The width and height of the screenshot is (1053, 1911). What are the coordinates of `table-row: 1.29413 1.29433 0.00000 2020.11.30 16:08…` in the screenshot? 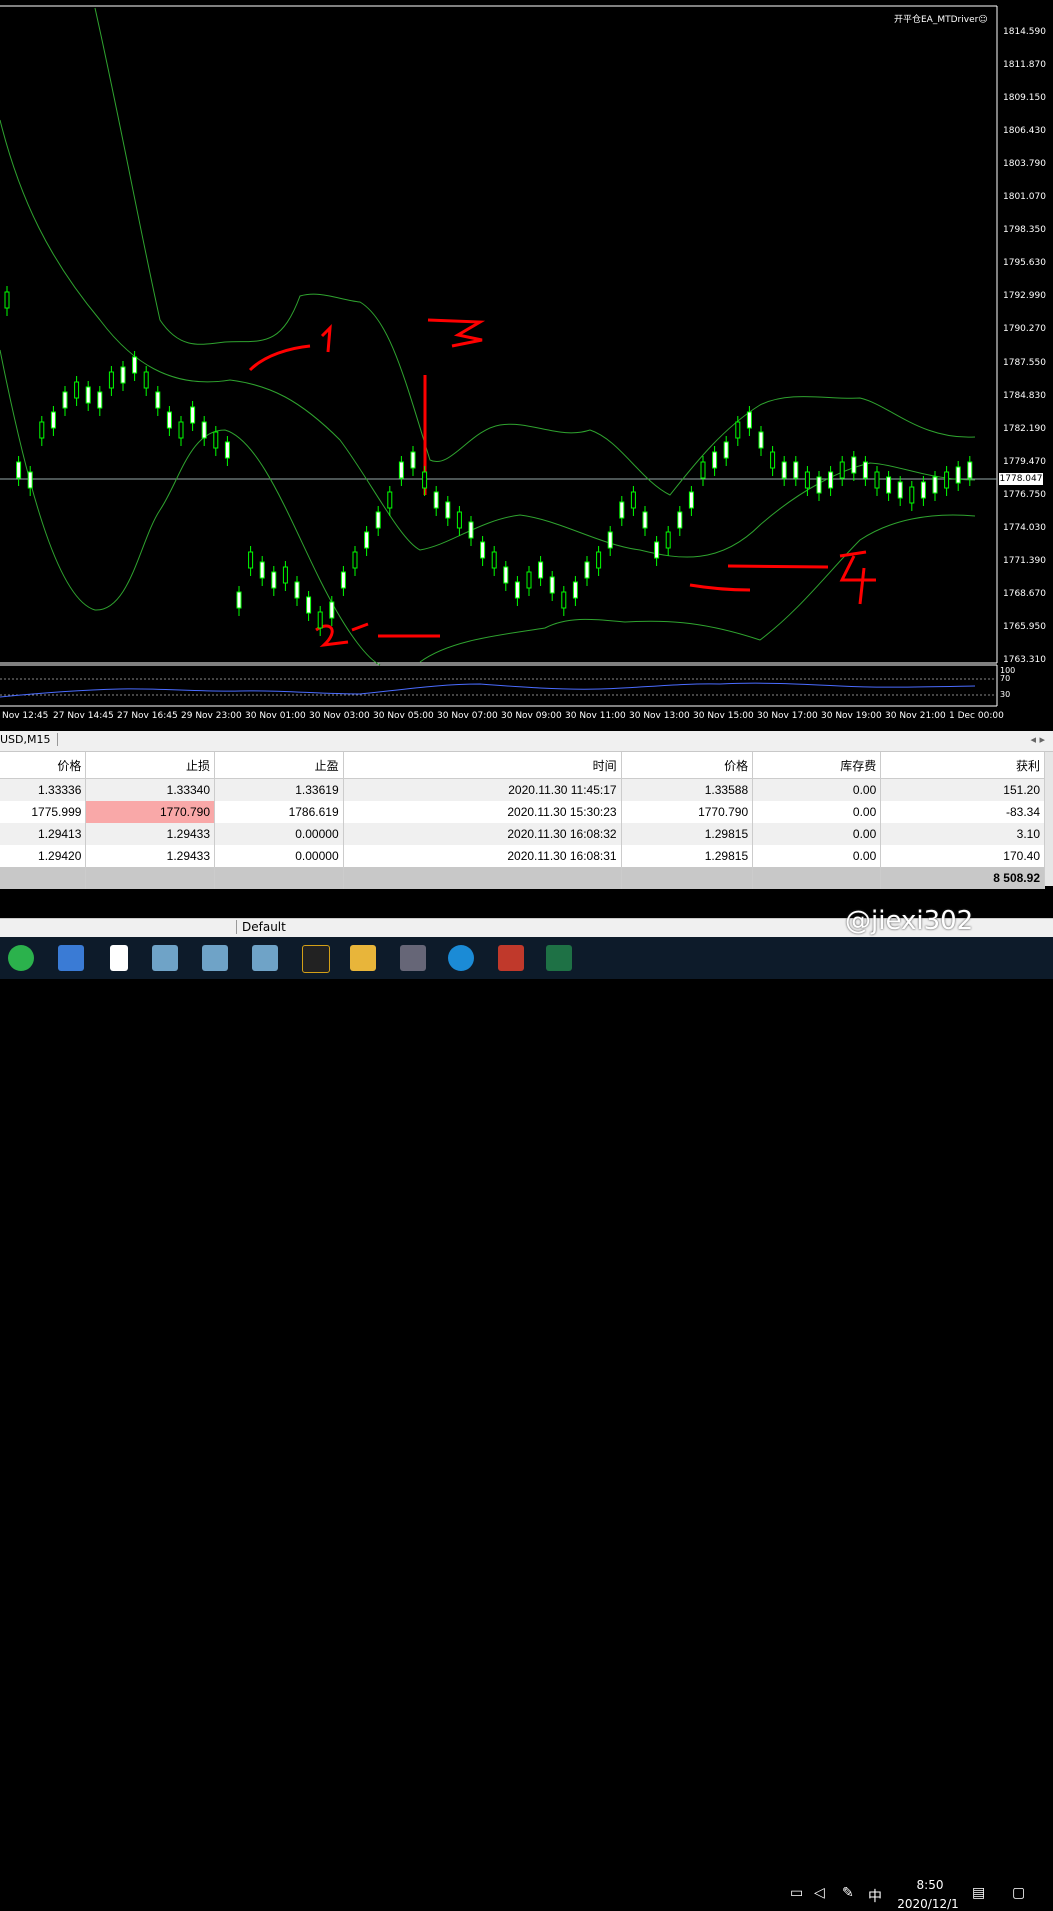 It's located at (522, 834).